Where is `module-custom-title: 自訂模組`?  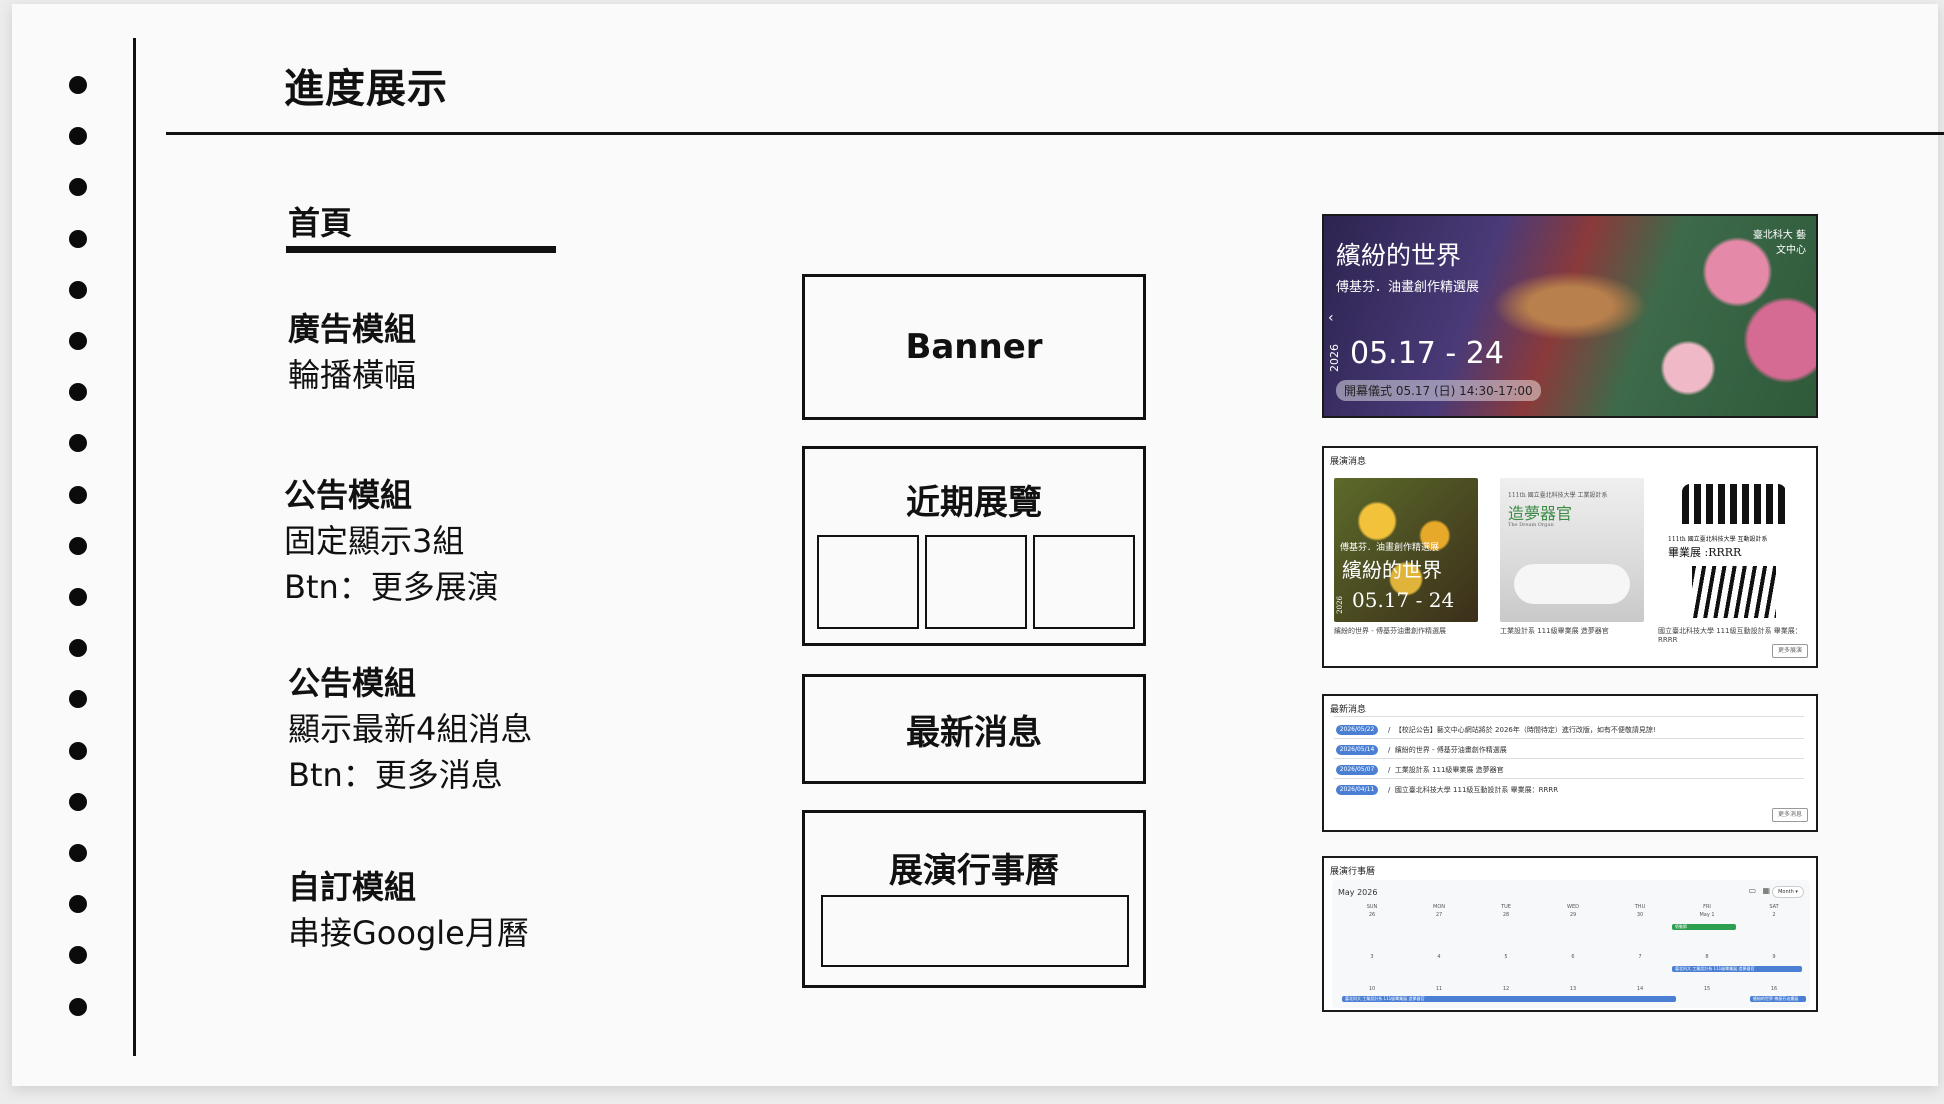
module-custom-title: 自訂模組 is located at coordinates (352, 887).